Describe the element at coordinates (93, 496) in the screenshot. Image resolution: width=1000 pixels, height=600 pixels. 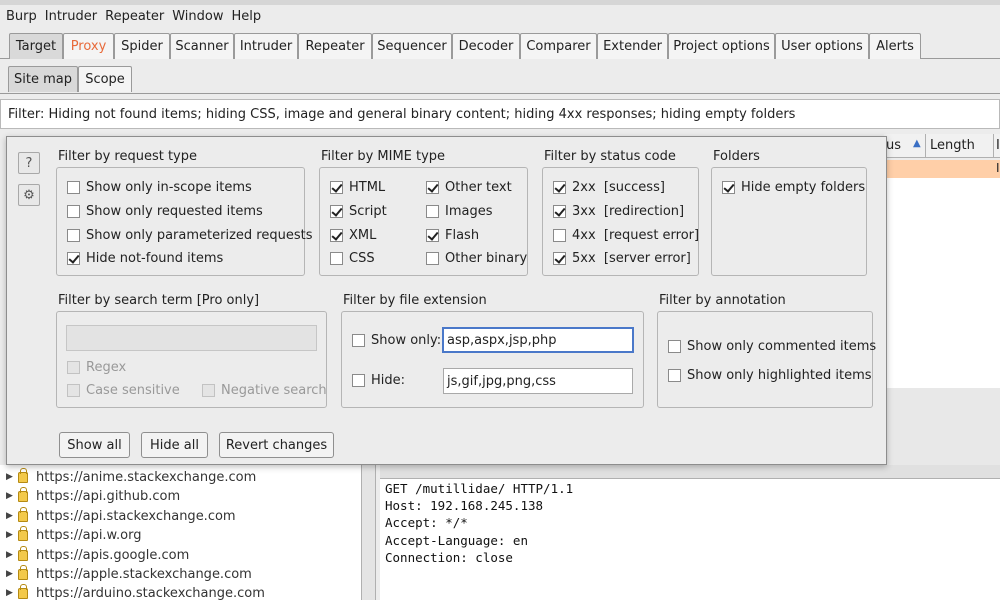
I see `tree-item: ▶ https://api.github.com` at that location.